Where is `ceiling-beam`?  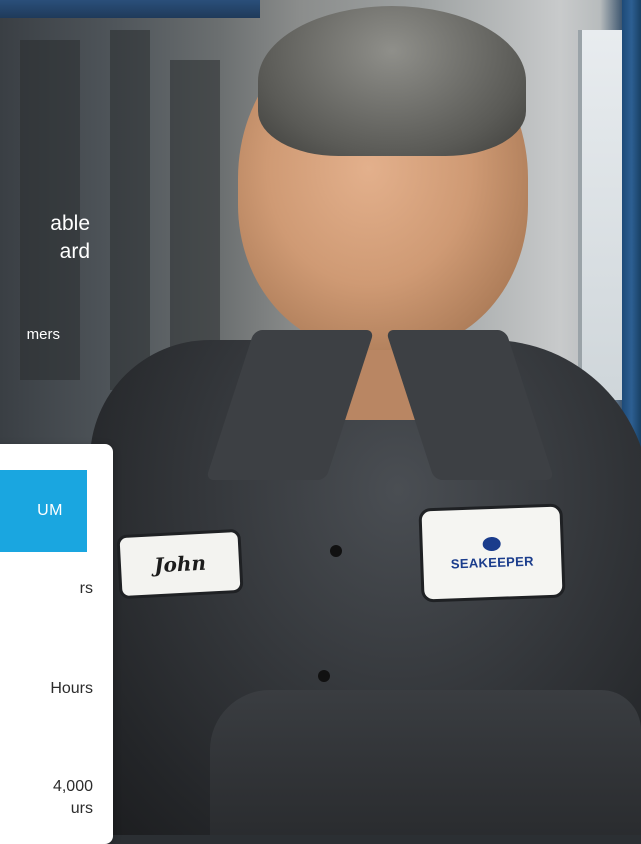
ceiling-beam is located at coordinates (130, 9).